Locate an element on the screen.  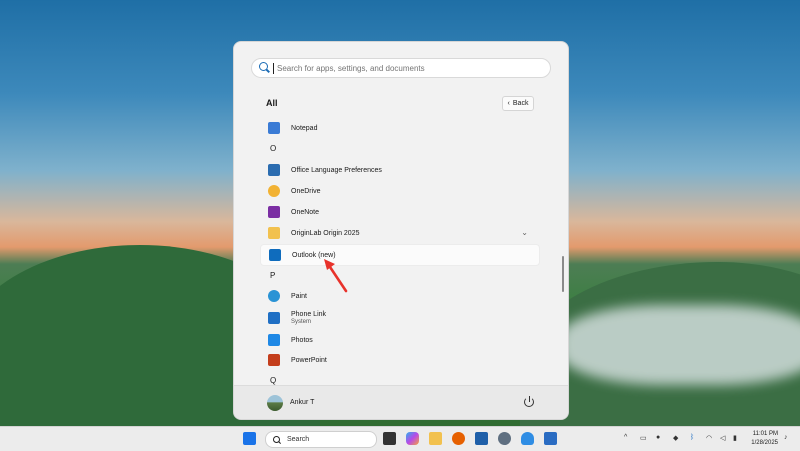
app-item-labels: Phone Link System is located at coordinates (308, 318).